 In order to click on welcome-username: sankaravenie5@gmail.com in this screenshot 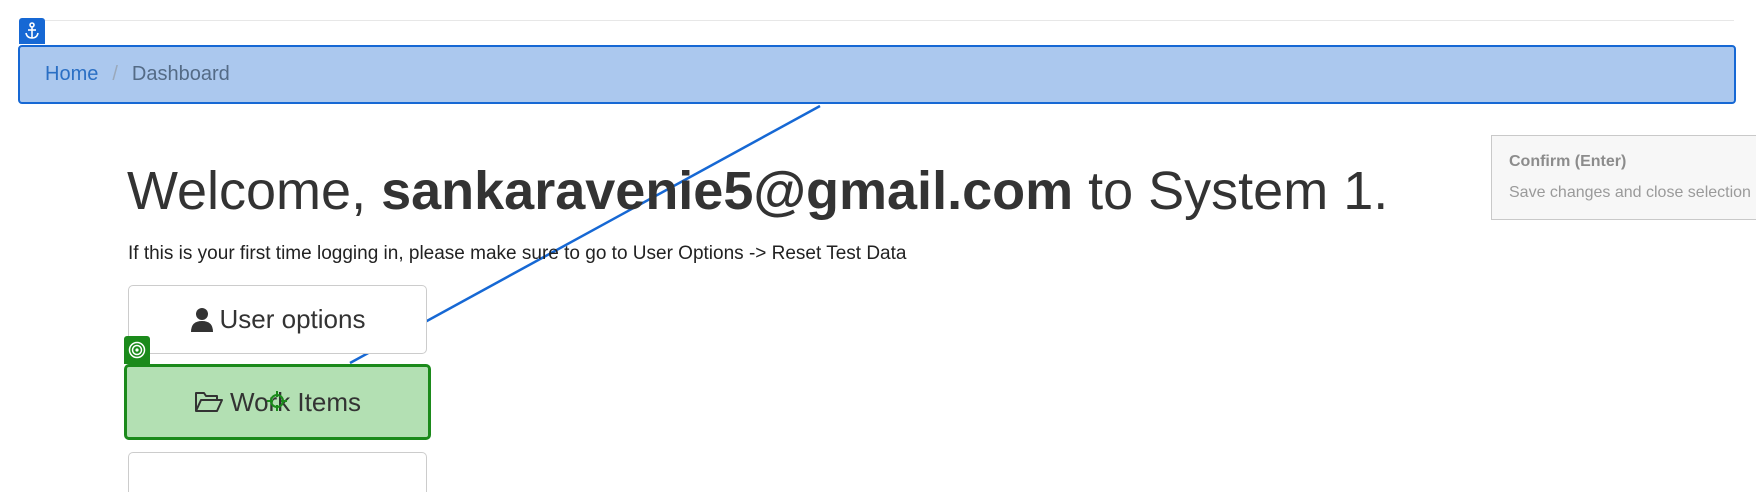, I will do `click(727, 191)`.